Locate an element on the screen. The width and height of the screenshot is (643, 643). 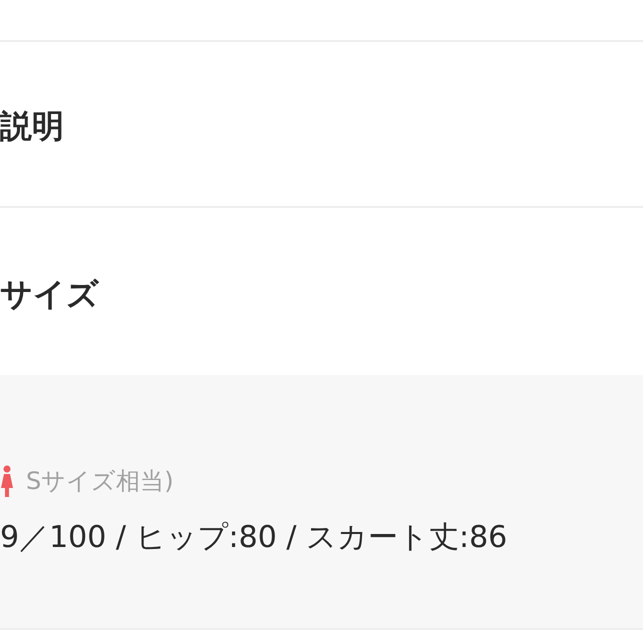
section-title: サイズ is located at coordinates (49, 294).